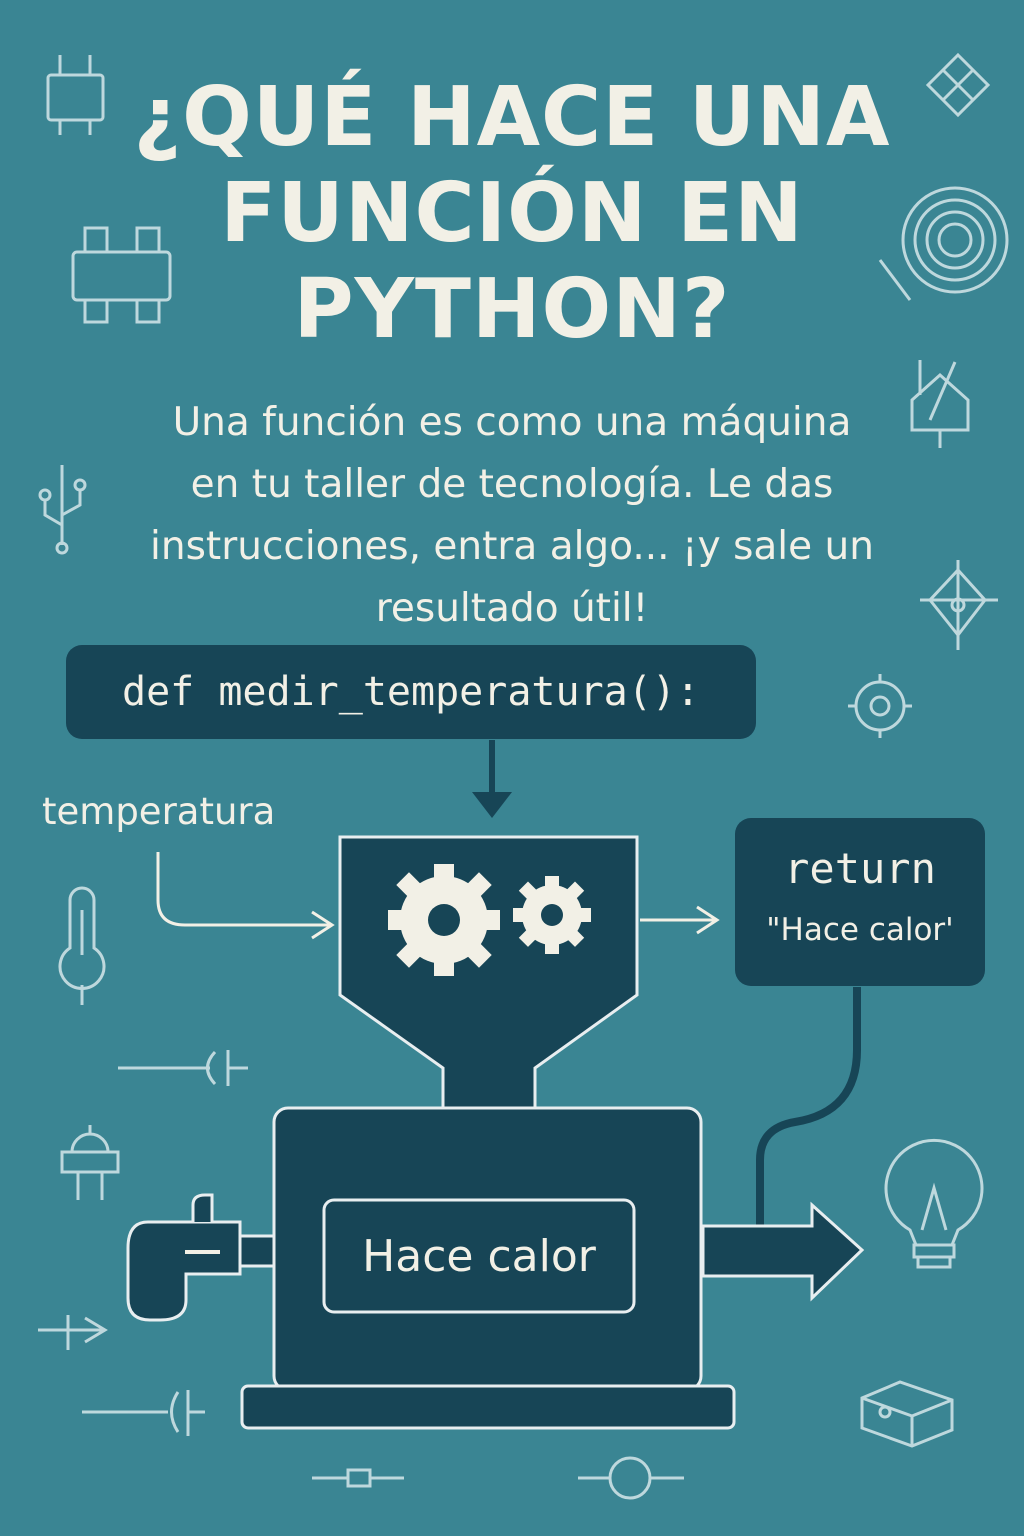 The height and width of the screenshot is (1536, 1024). What do you see at coordinates (860, 868) in the screenshot?
I see `return-keyword: return` at bounding box center [860, 868].